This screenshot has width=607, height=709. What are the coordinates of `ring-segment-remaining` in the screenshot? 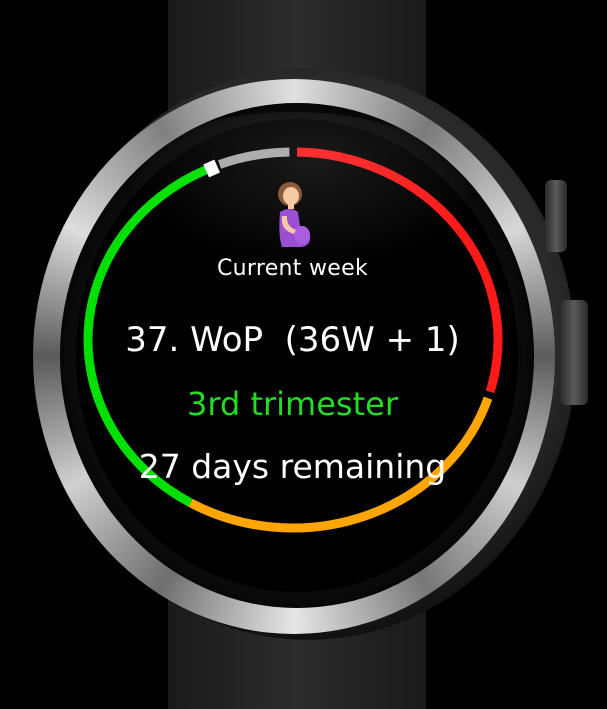 It's located at (254, 158).